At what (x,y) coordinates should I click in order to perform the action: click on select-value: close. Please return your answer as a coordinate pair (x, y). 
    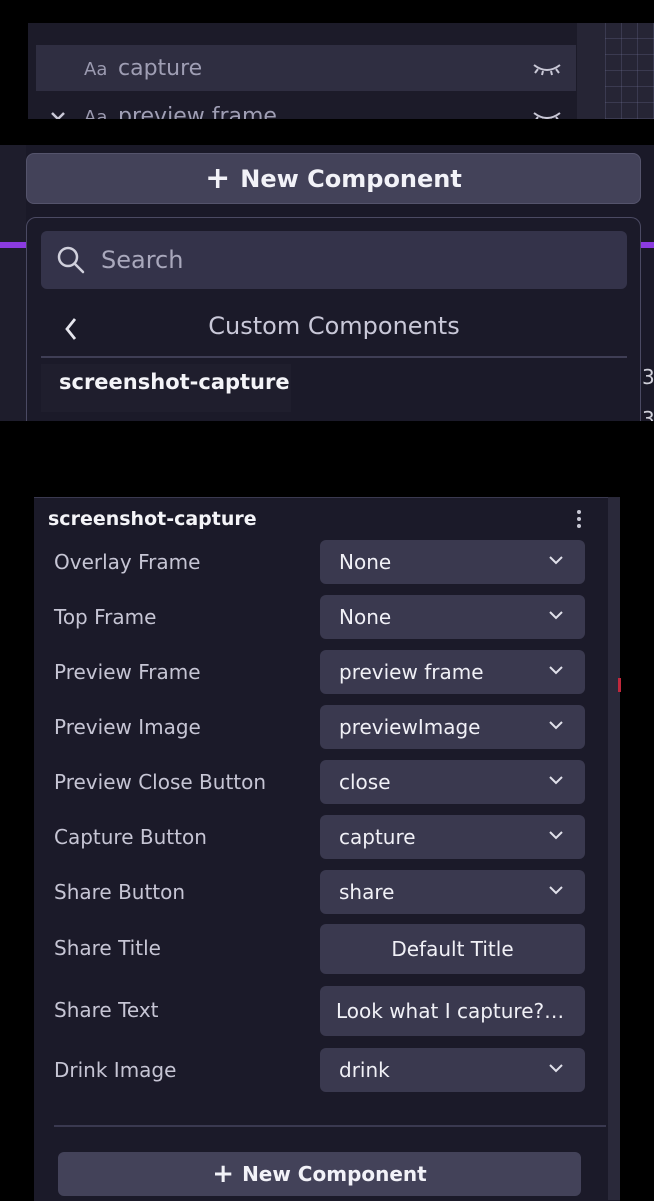
    Looking at the image, I should click on (365, 782).